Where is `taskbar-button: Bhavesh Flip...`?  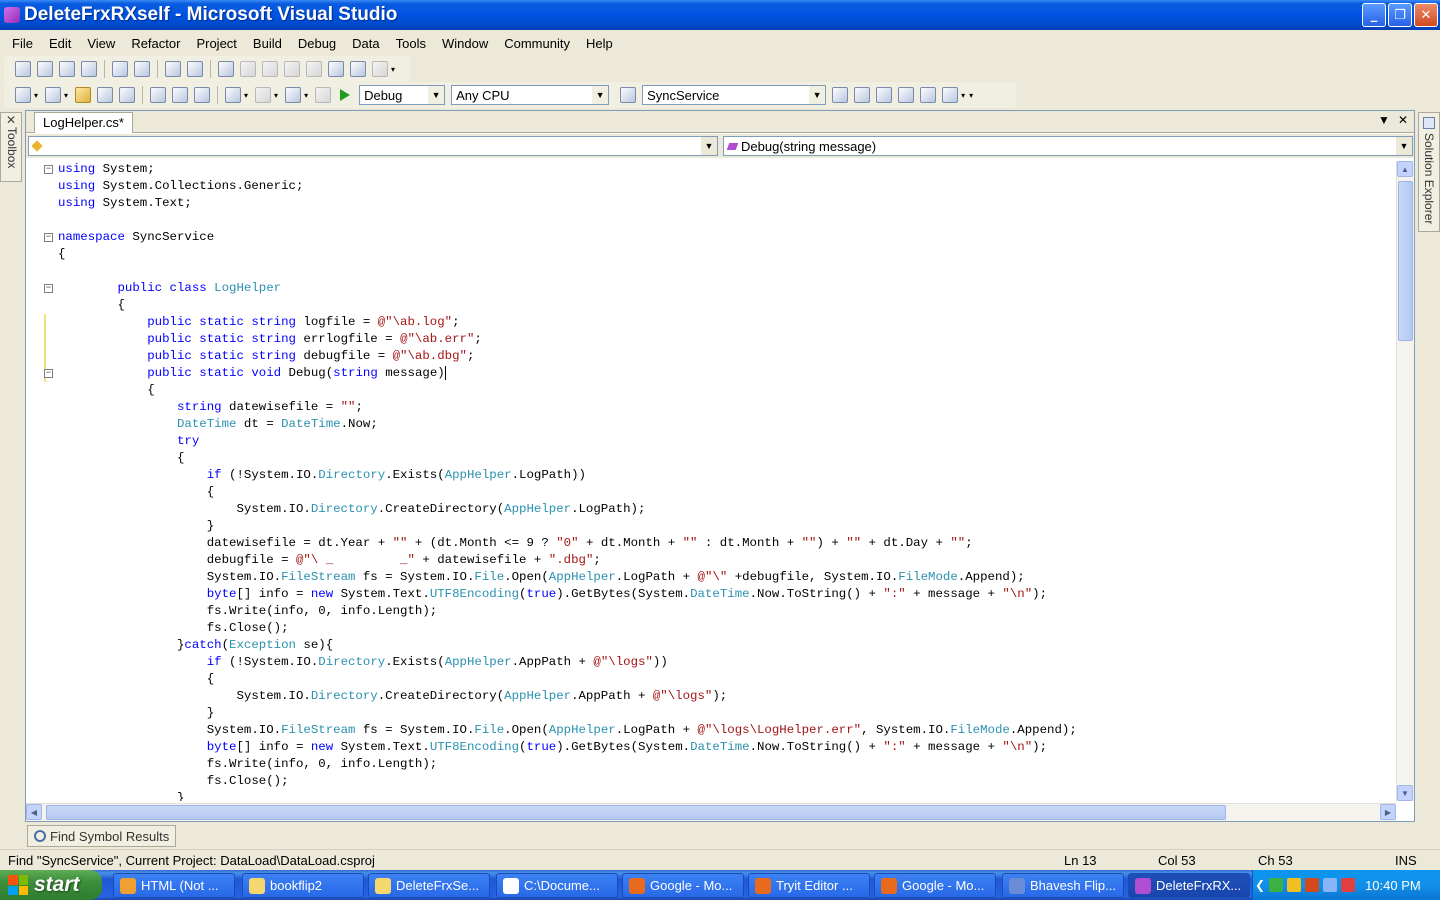
taskbar-button: Bhavesh Flip... is located at coordinates (1063, 885).